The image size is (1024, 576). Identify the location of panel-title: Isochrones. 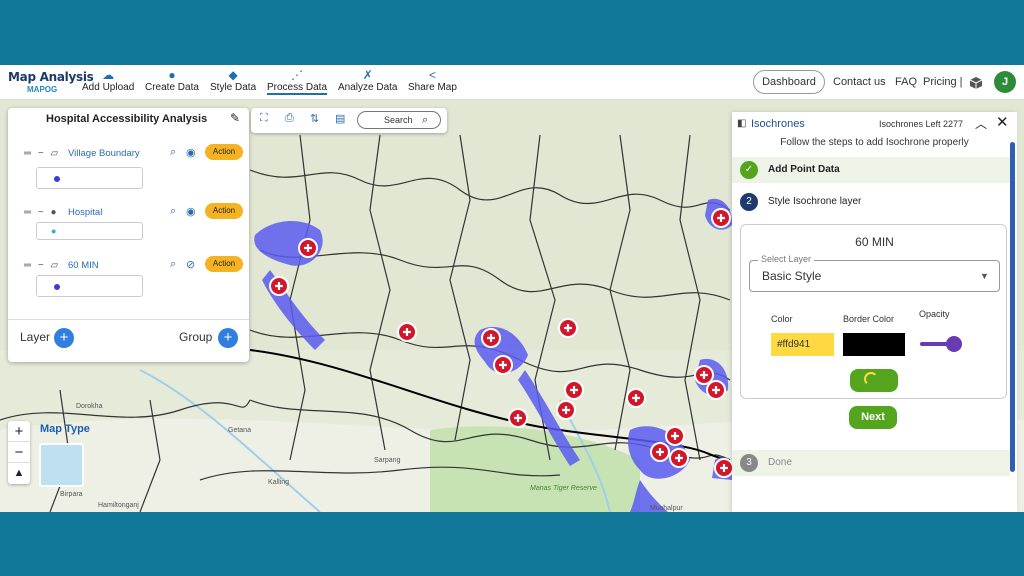
(778, 124).